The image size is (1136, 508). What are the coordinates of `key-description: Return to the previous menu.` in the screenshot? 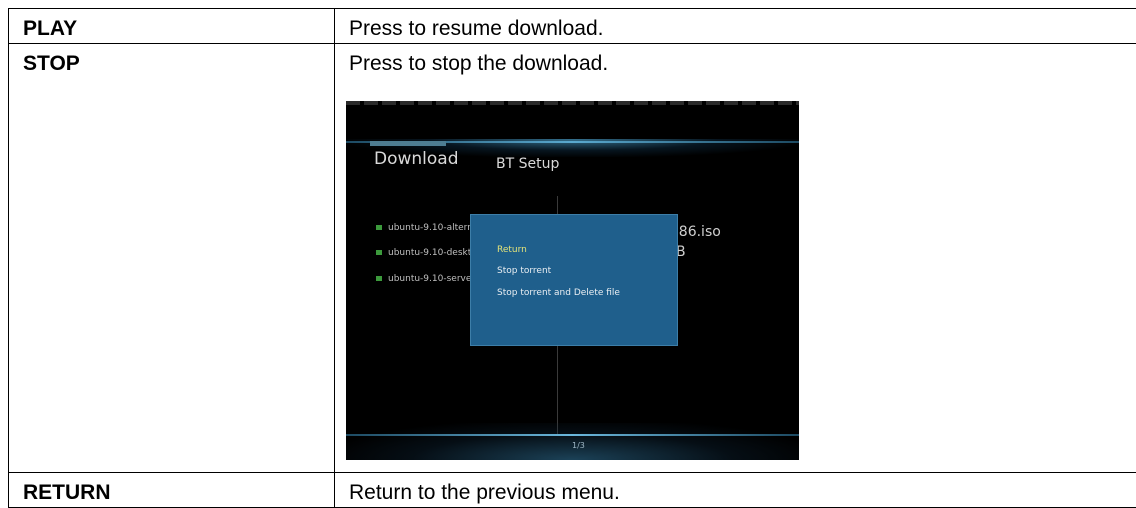 It's located at (735, 489).